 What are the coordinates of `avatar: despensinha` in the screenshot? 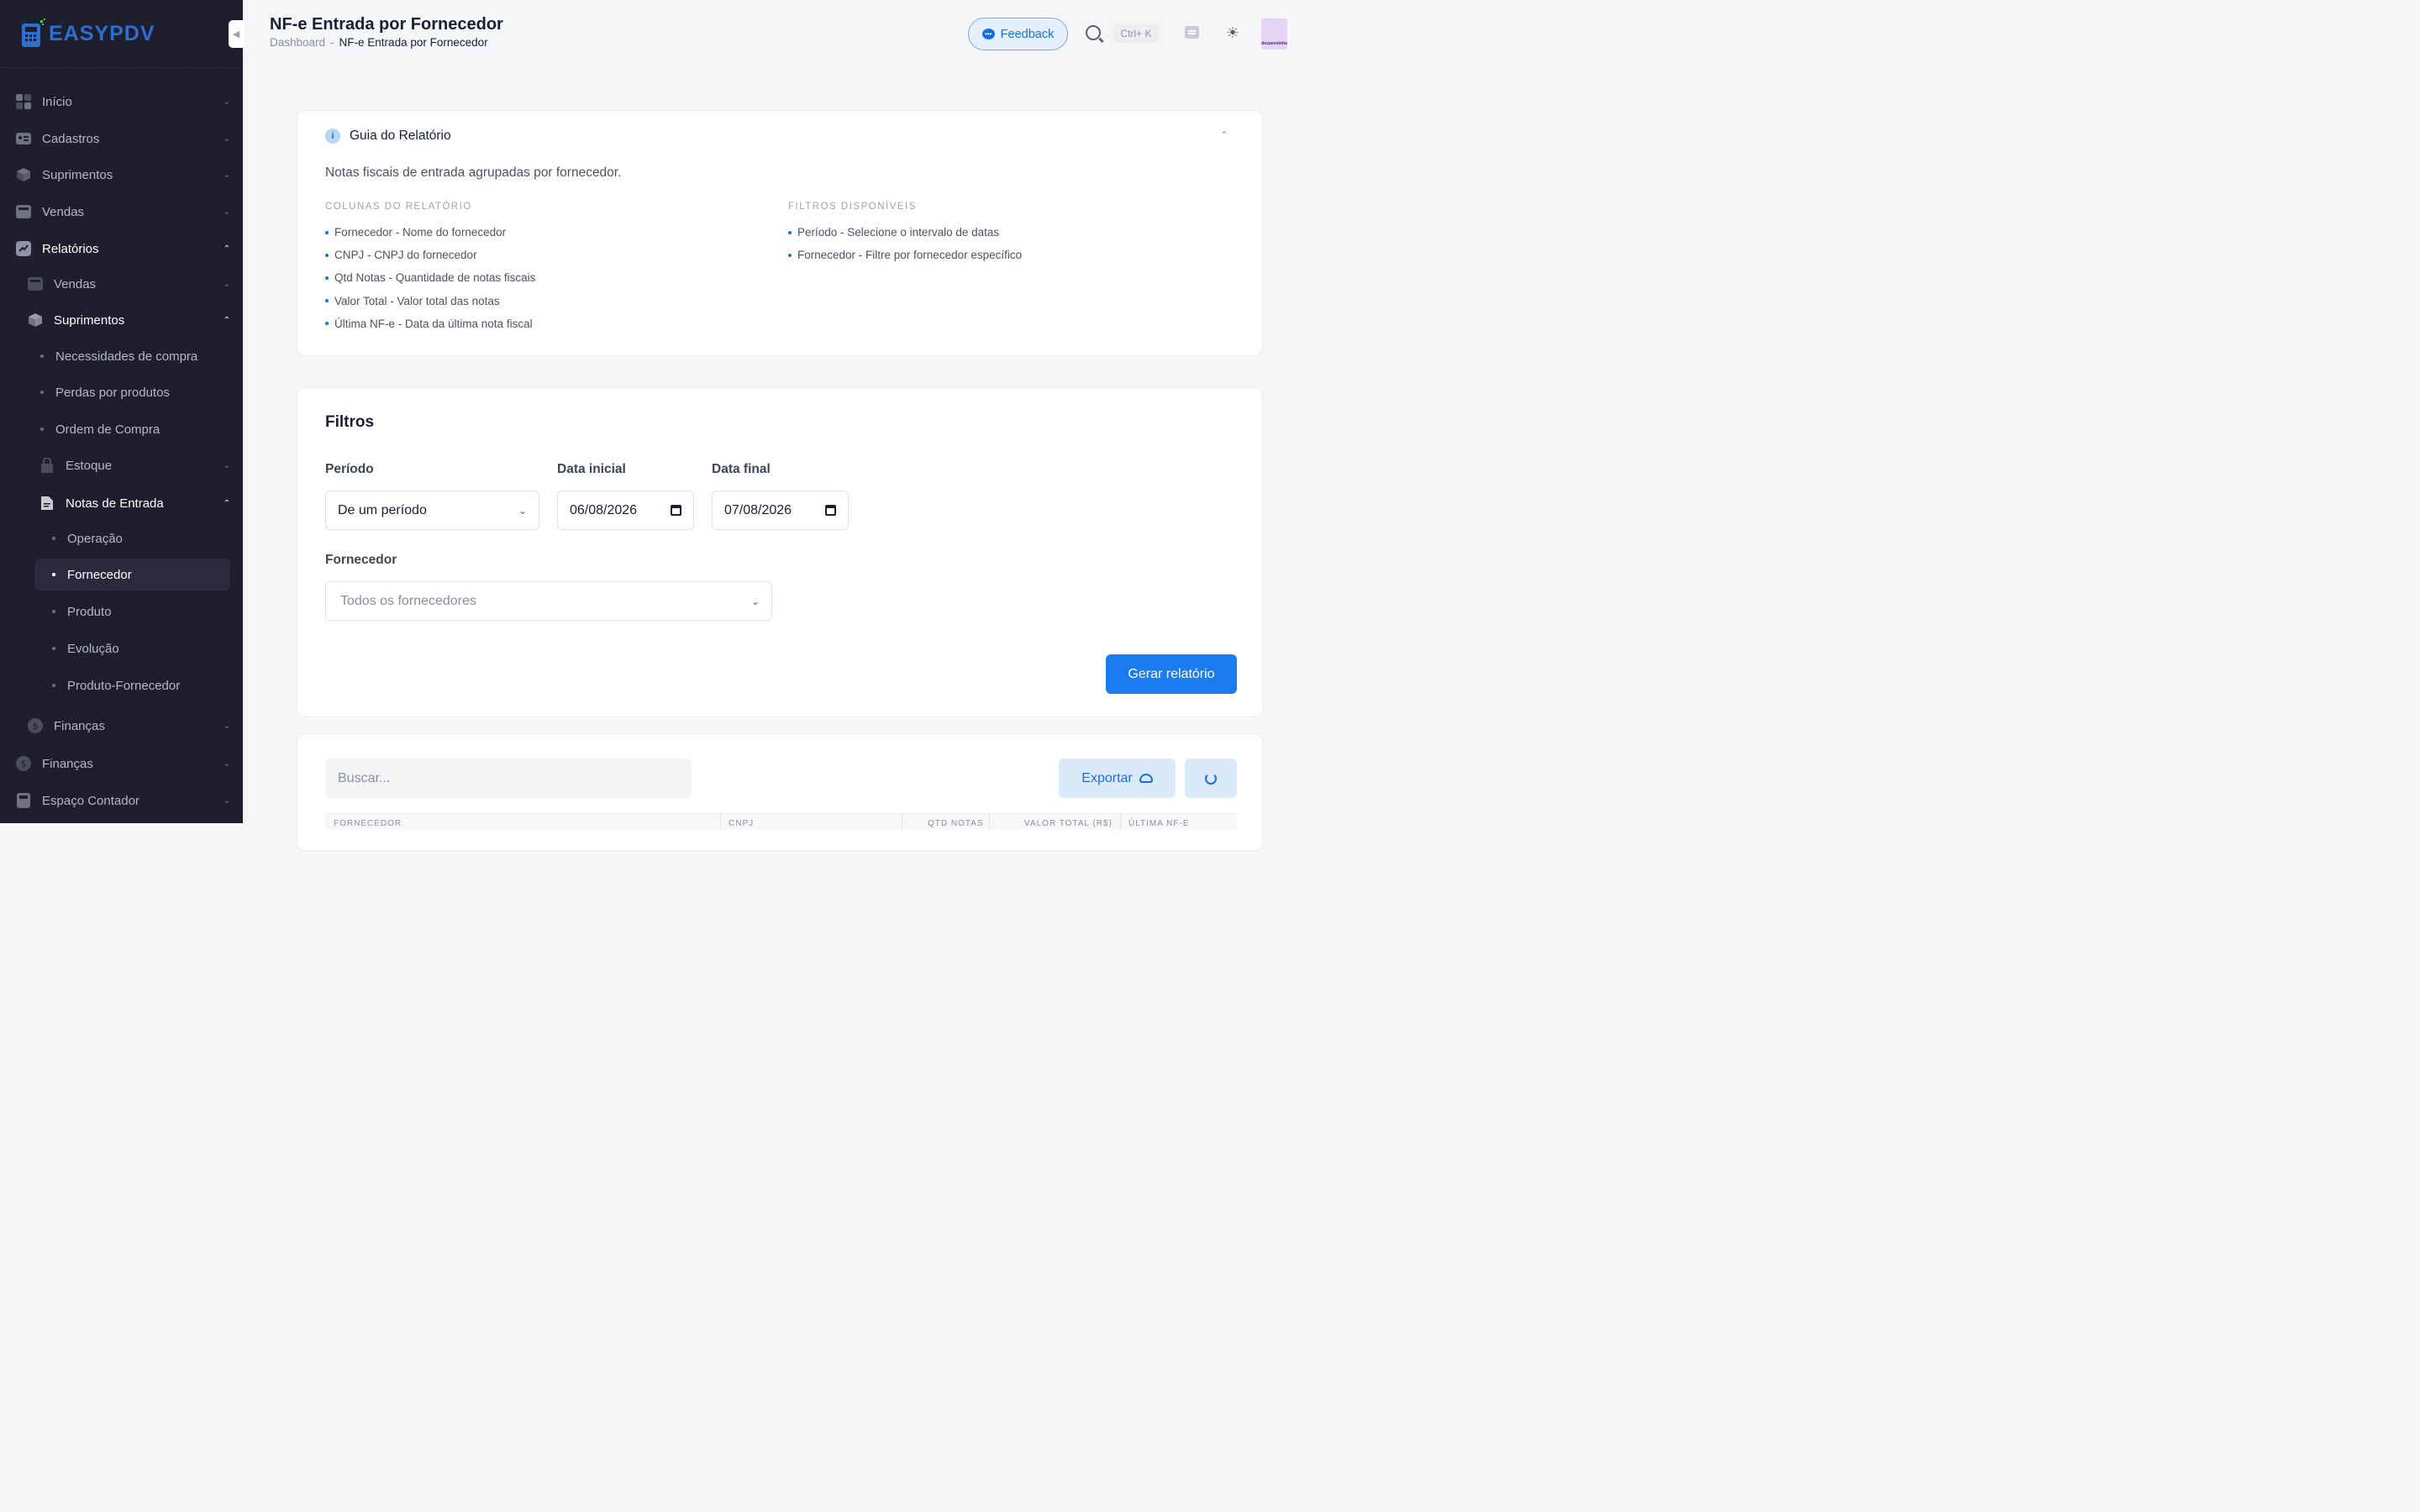 It's located at (1274, 34).